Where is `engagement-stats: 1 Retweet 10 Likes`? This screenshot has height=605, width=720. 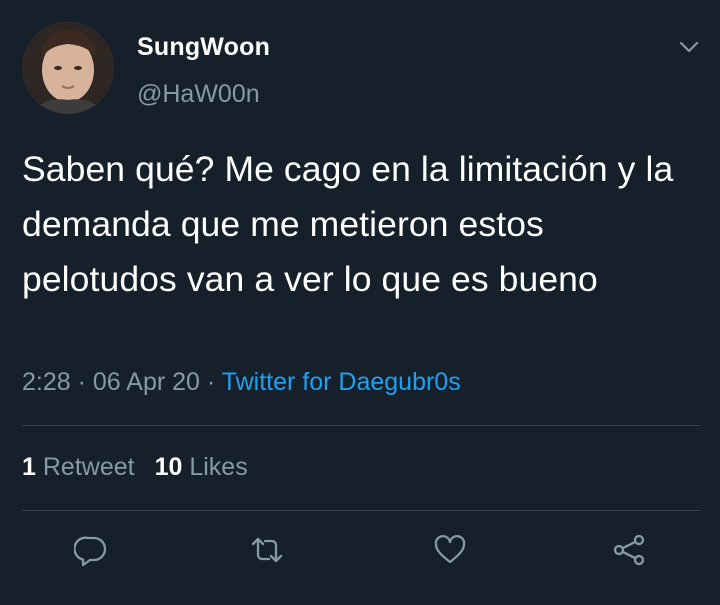
engagement-stats: 1 Retweet 10 Likes is located at coordinates (135, 467).